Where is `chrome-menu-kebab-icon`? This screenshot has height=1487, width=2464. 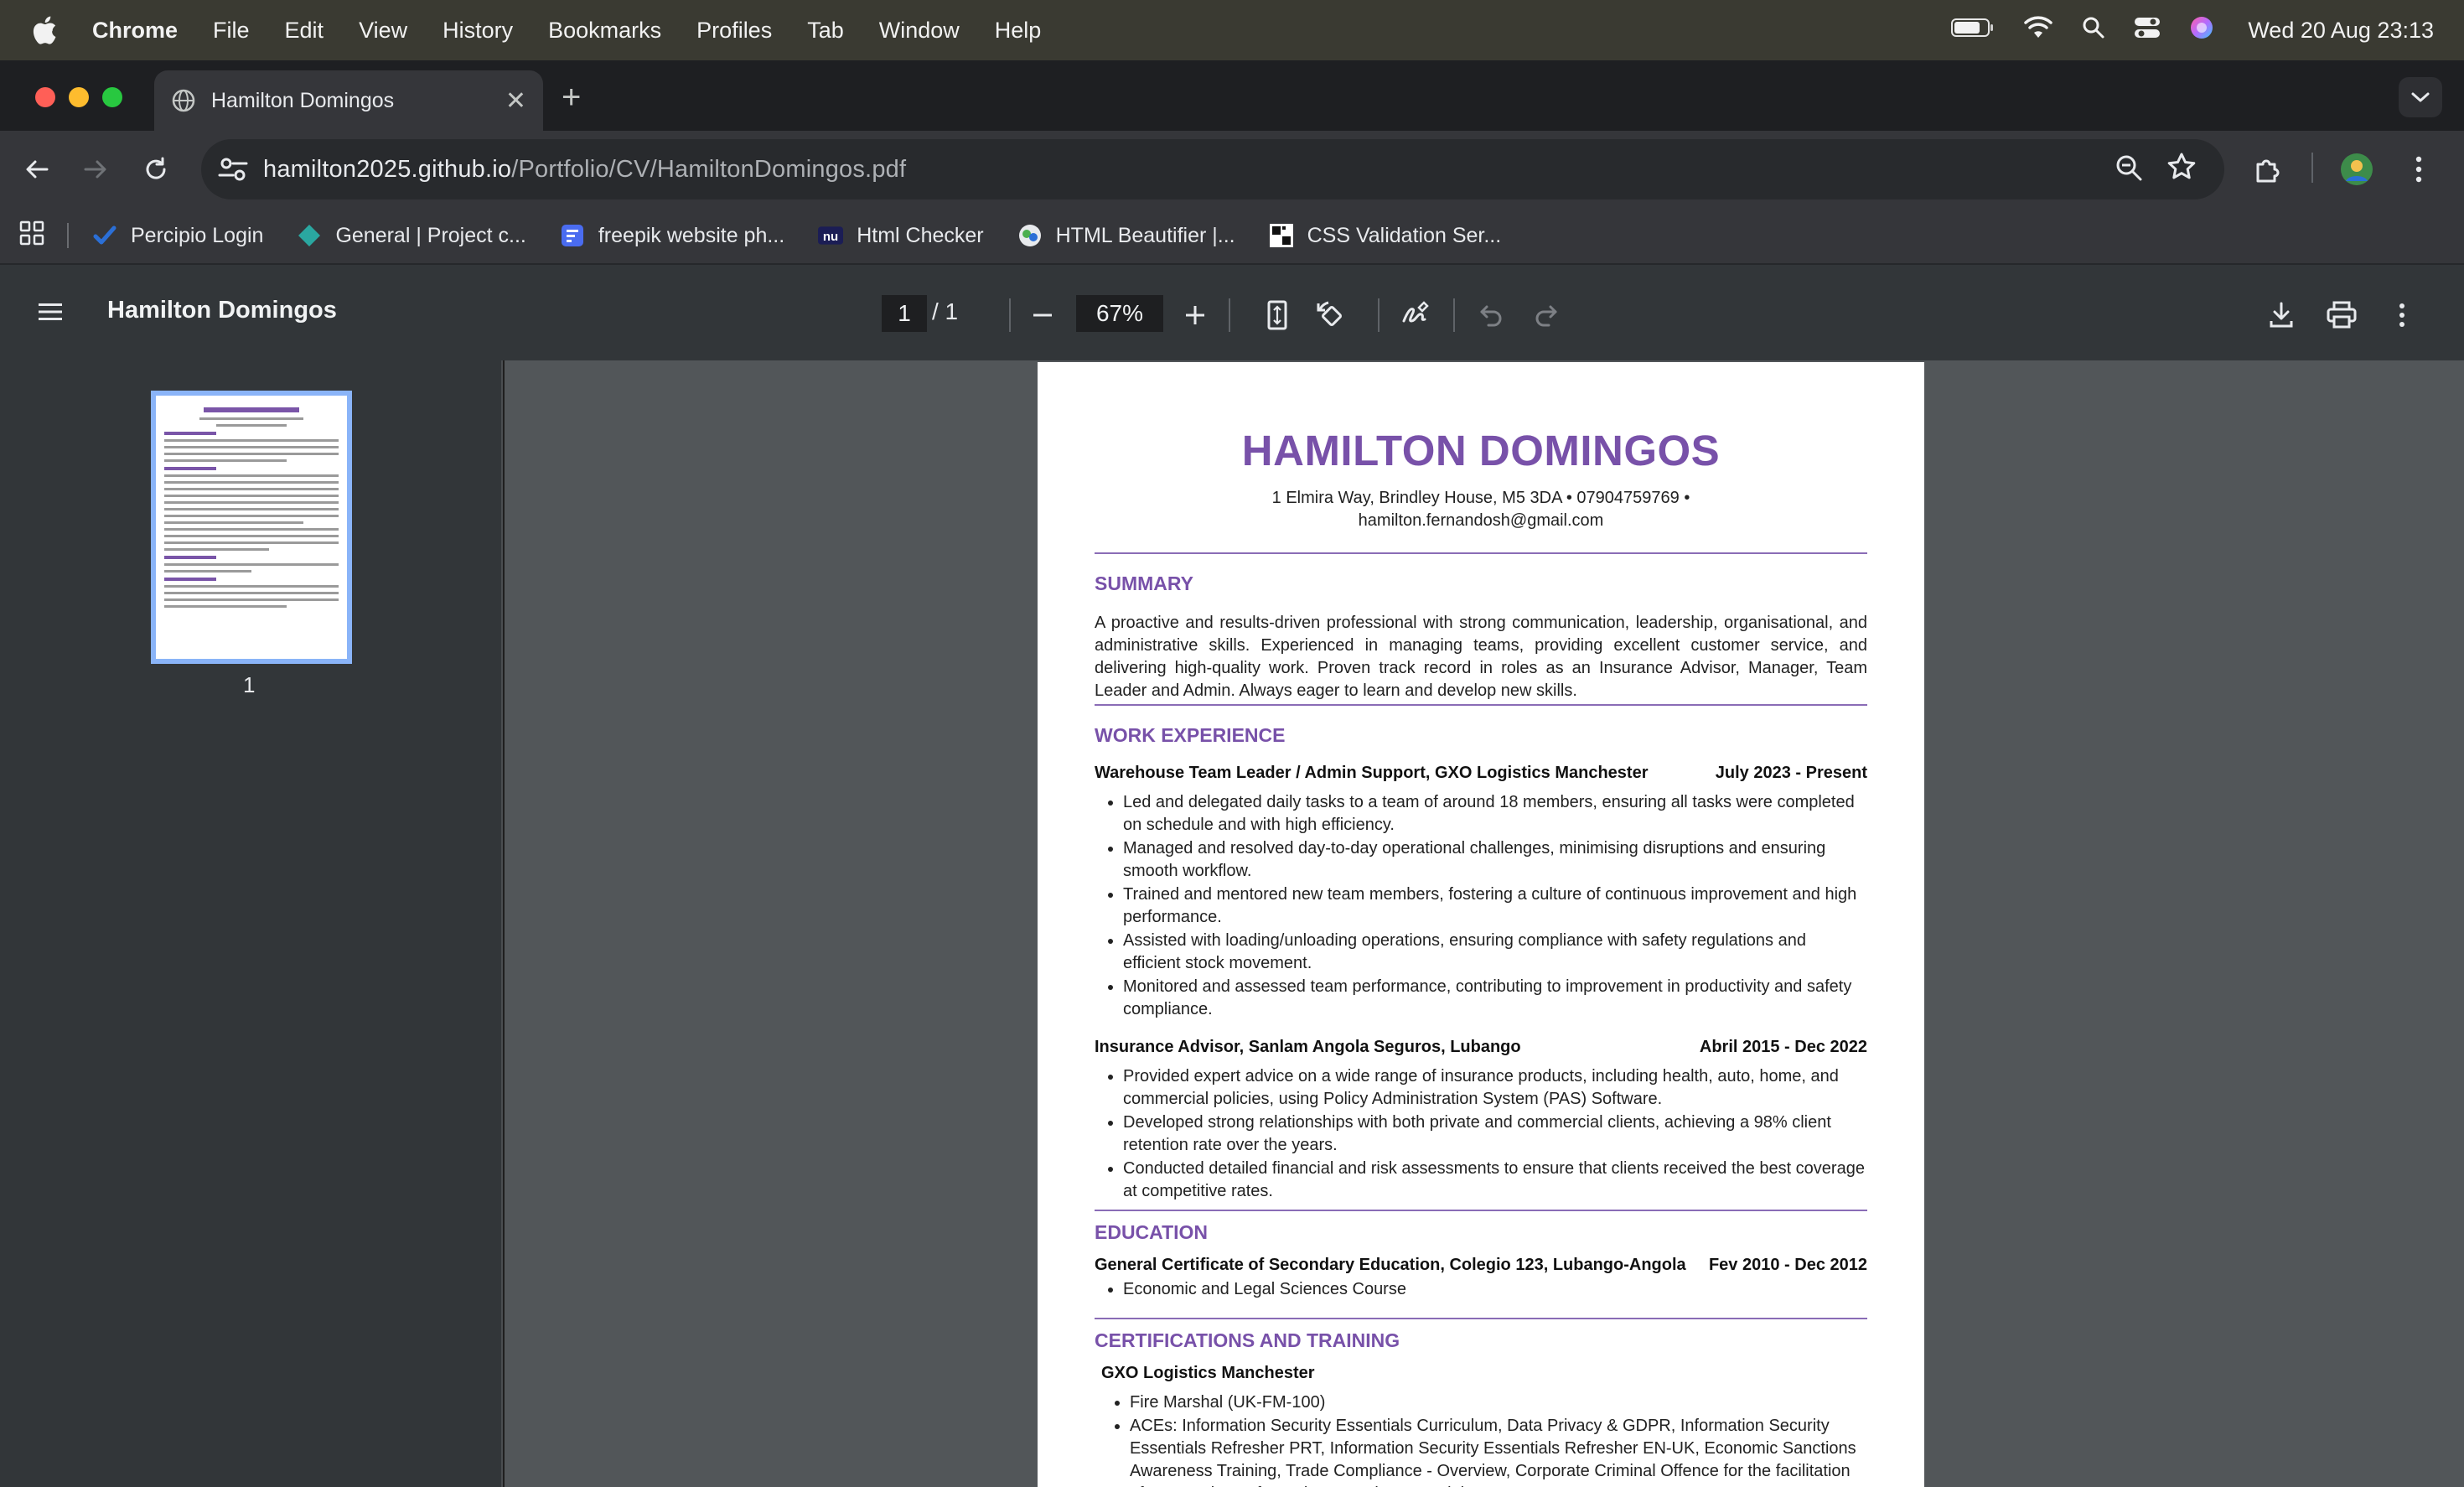 chrome-menu-kebab-icon is located at coordinates (2418, 170).